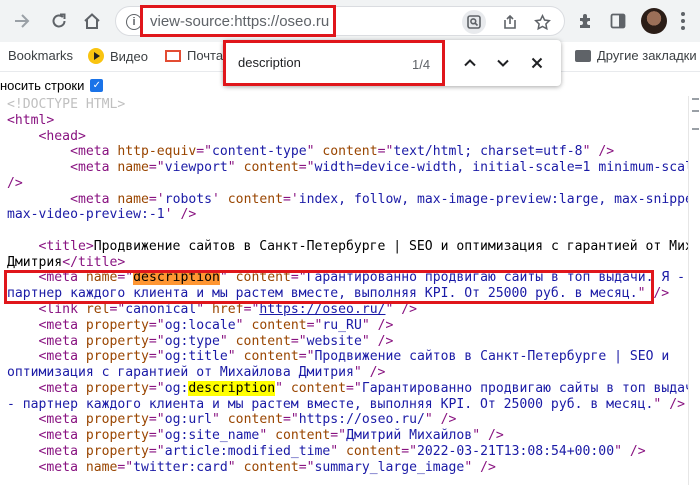 This screenshot has height=485, width=700. What do you see at coordinates (618, 21) in the screenshot?
I see `side-panel-icon` at bounding box center [618, 21].